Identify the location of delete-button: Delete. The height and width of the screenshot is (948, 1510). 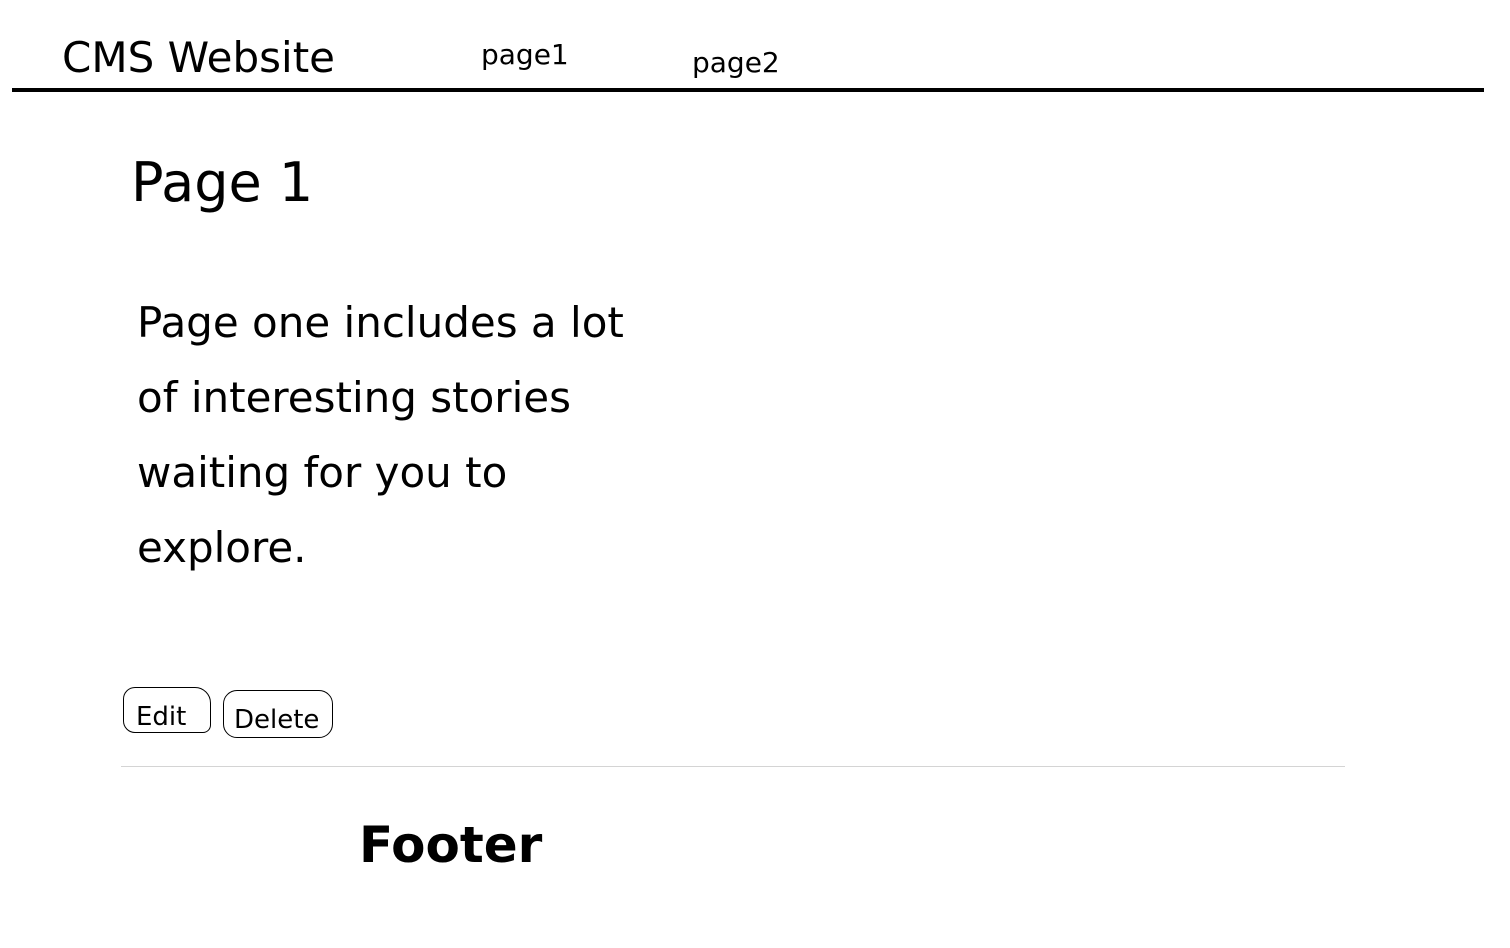
(278, 714).